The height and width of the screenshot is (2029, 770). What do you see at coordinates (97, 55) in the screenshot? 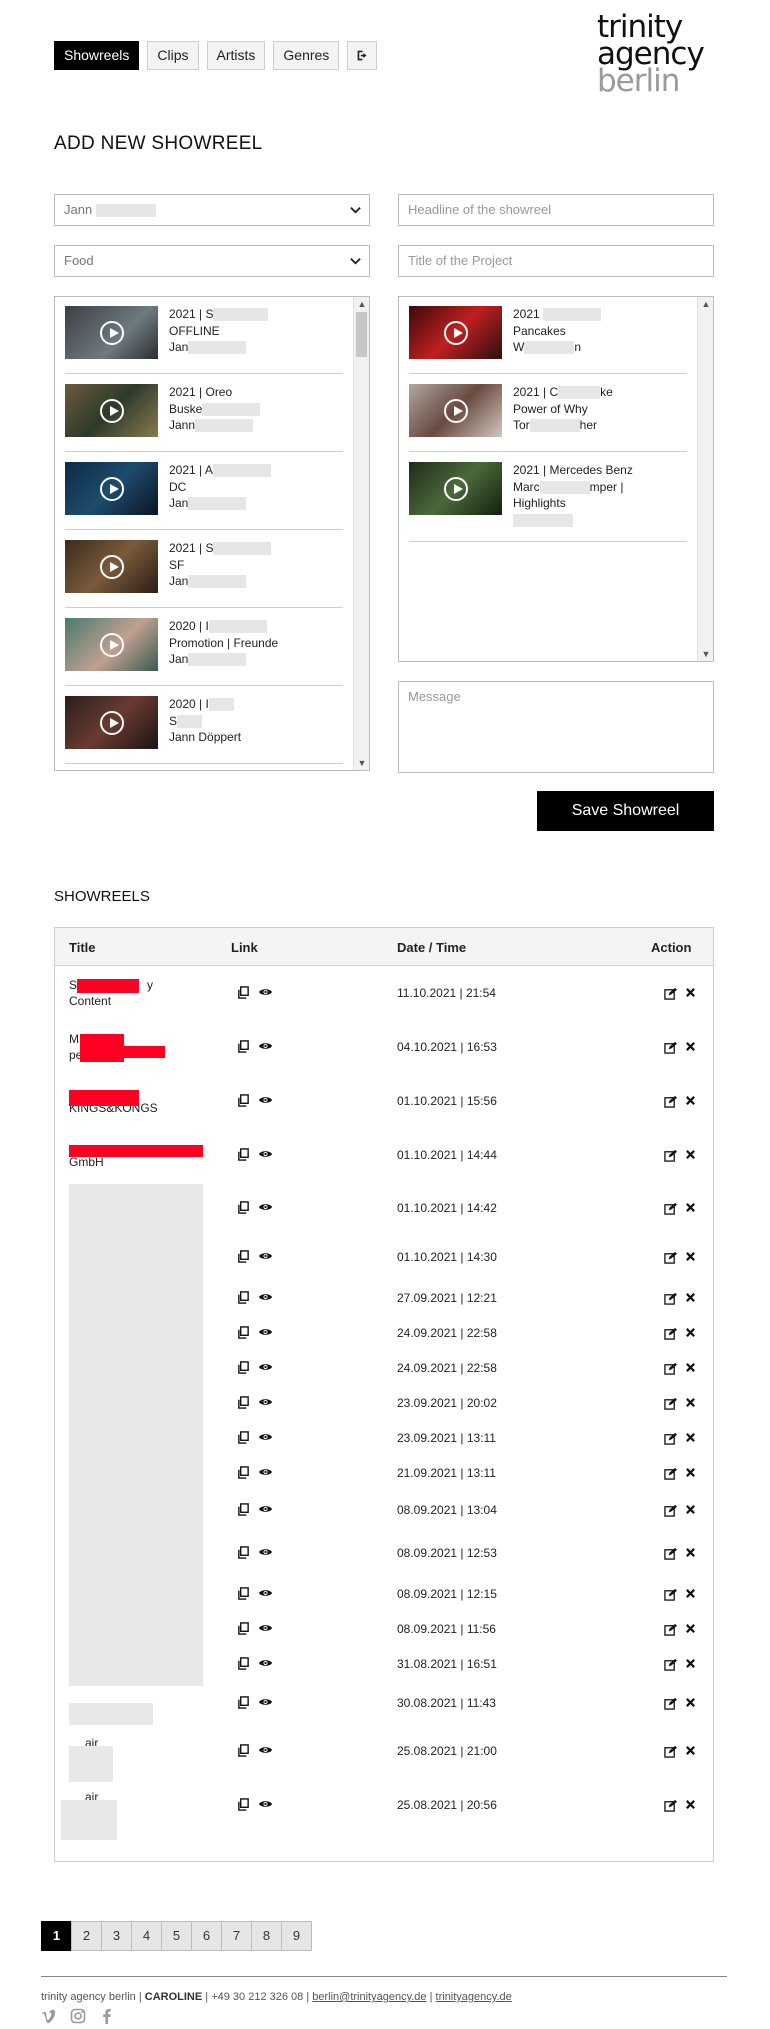
I see `nav-showreels: Showreels` at bounding box center [97, 55].